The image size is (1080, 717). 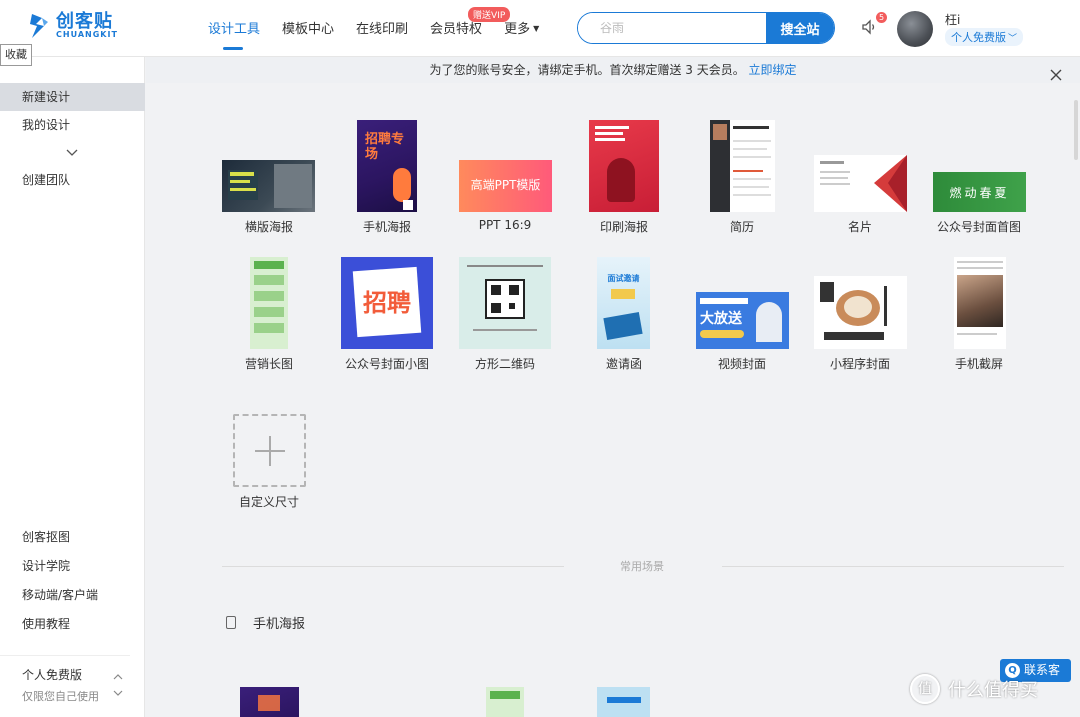 What do you see at coordinates (505, 702) in the screenshot?
I see `scene-thumbnail-marketing` at bounding box center [505, 702].